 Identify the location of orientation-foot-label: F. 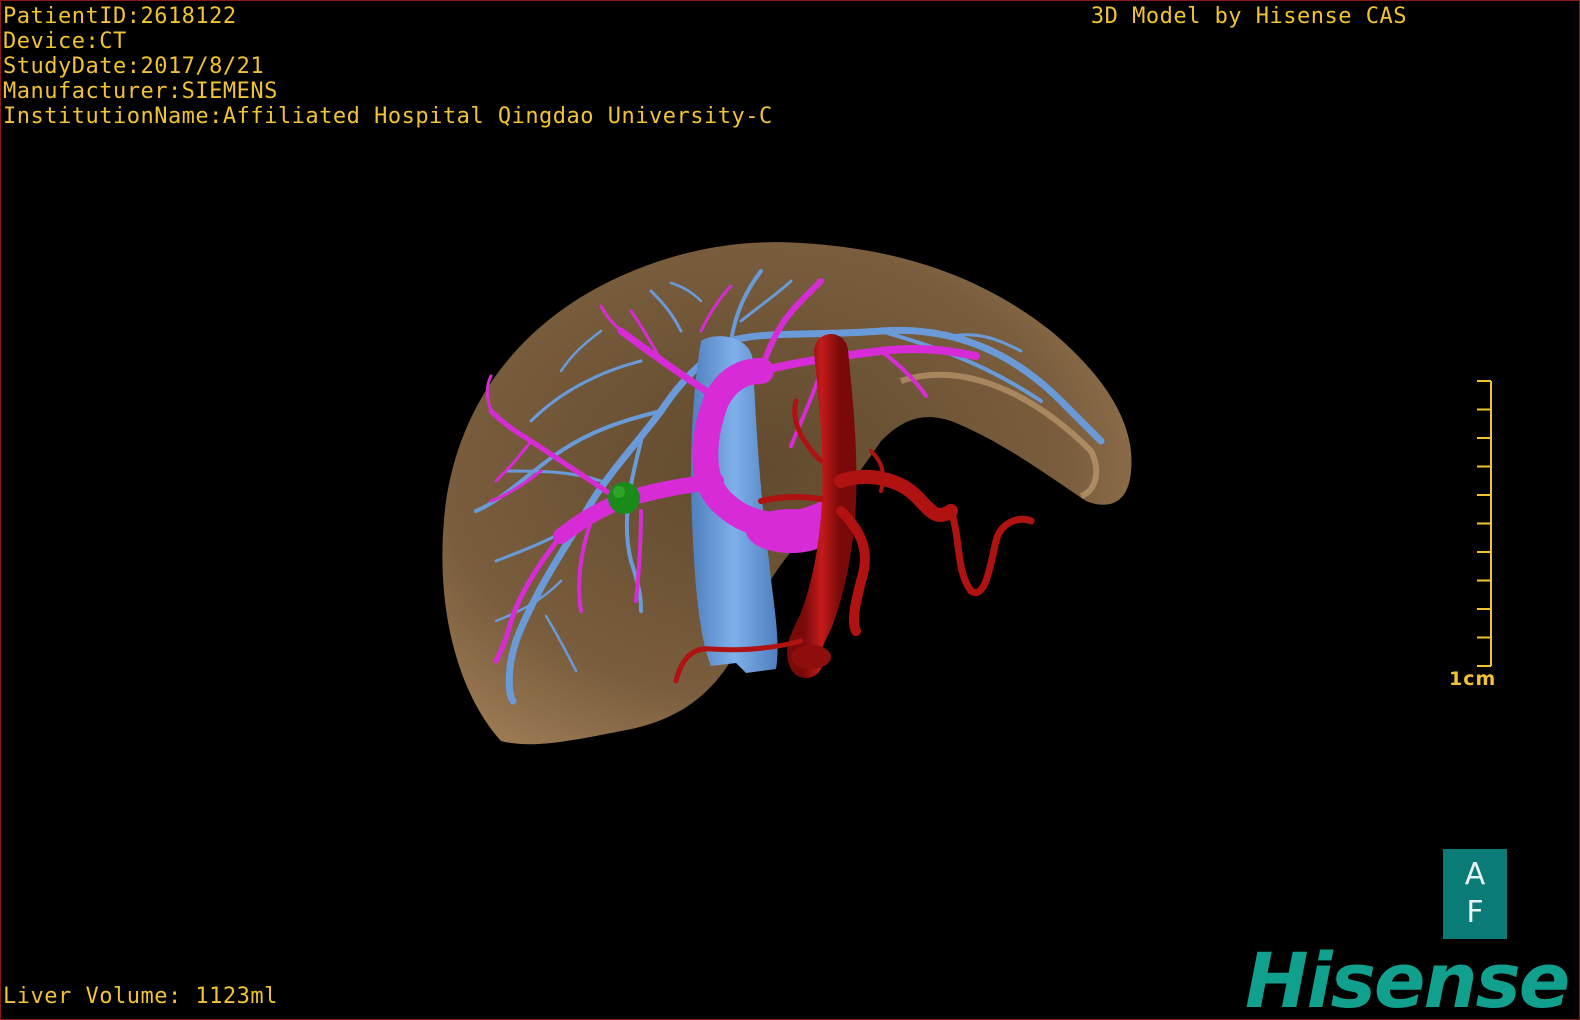
(1475, 912).